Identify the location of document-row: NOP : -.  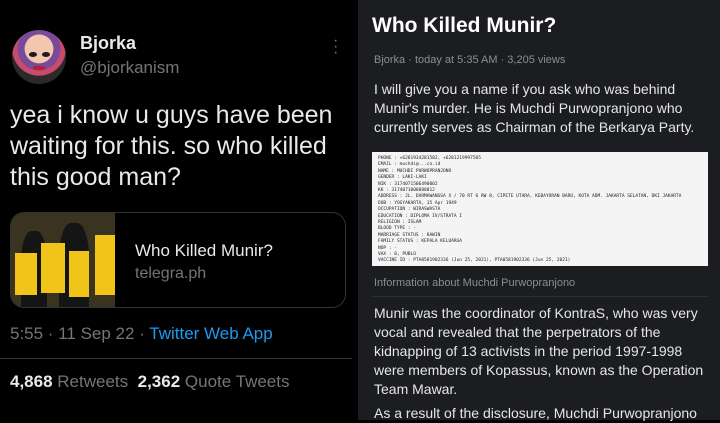
(387, 248).